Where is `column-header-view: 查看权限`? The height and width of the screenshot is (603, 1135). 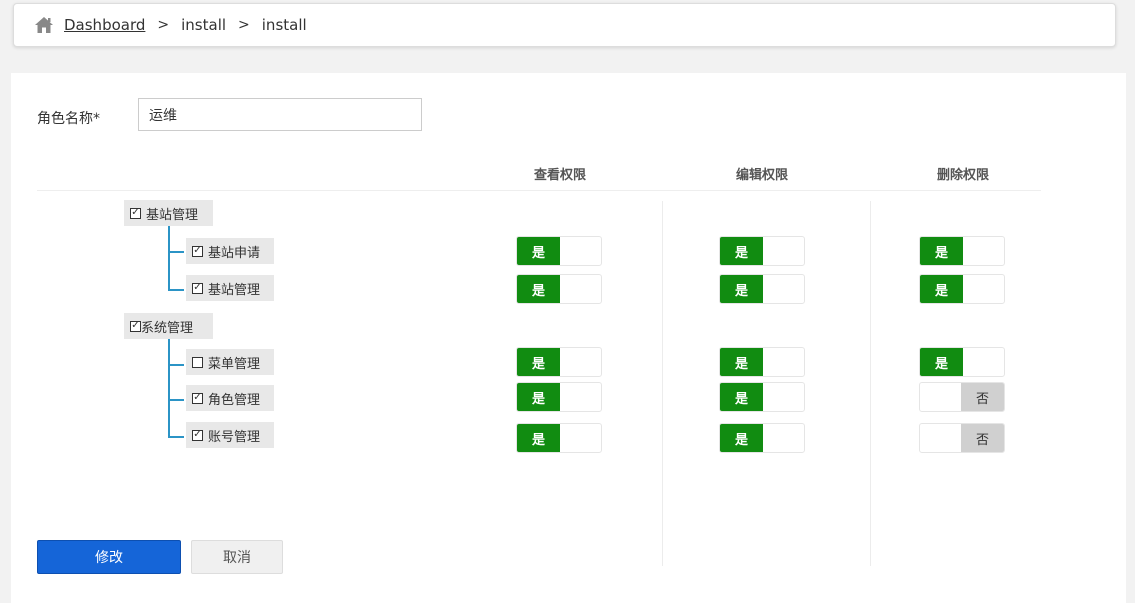
column-header-view: 查看权限 is located at coordinates (560, 175).